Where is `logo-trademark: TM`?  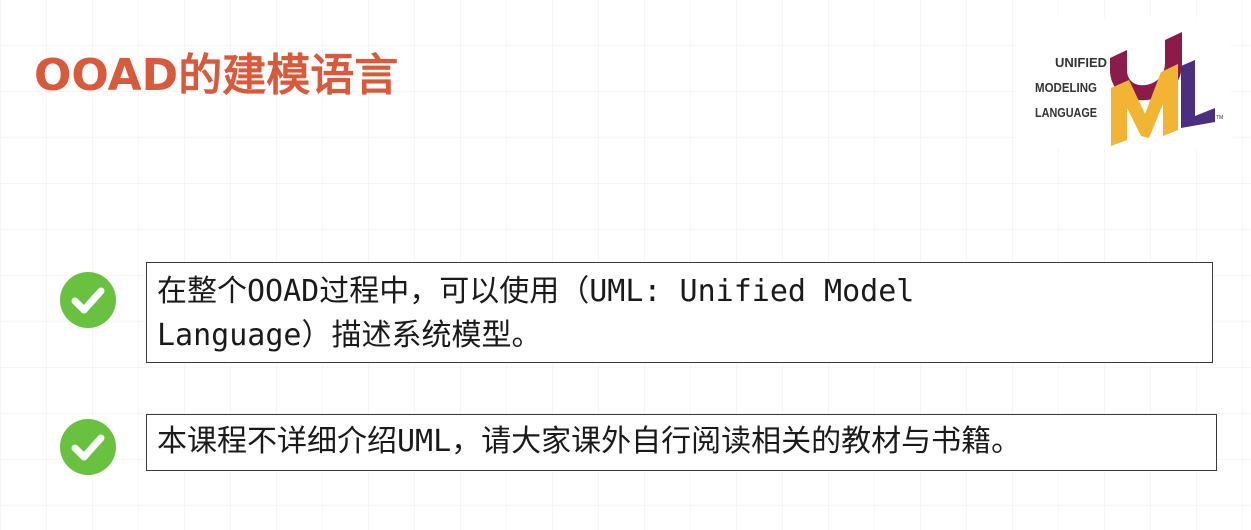 logo-trademark: TM is located at coordinates (1219, 118).